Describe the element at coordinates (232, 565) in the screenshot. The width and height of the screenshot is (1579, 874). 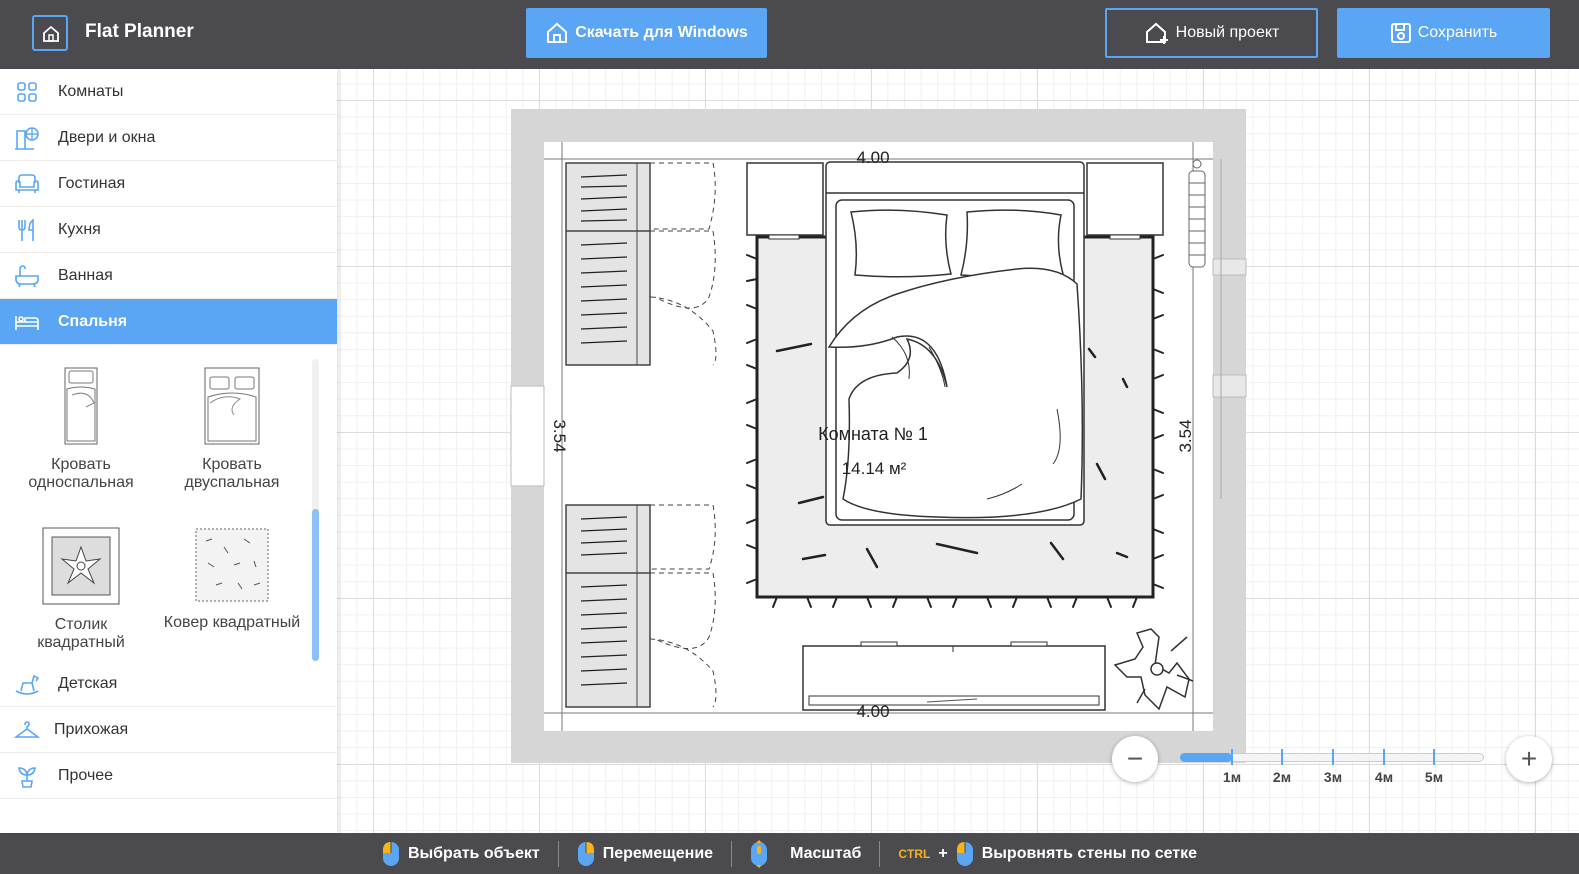
I see `square-rug-thumbnail` at that location.